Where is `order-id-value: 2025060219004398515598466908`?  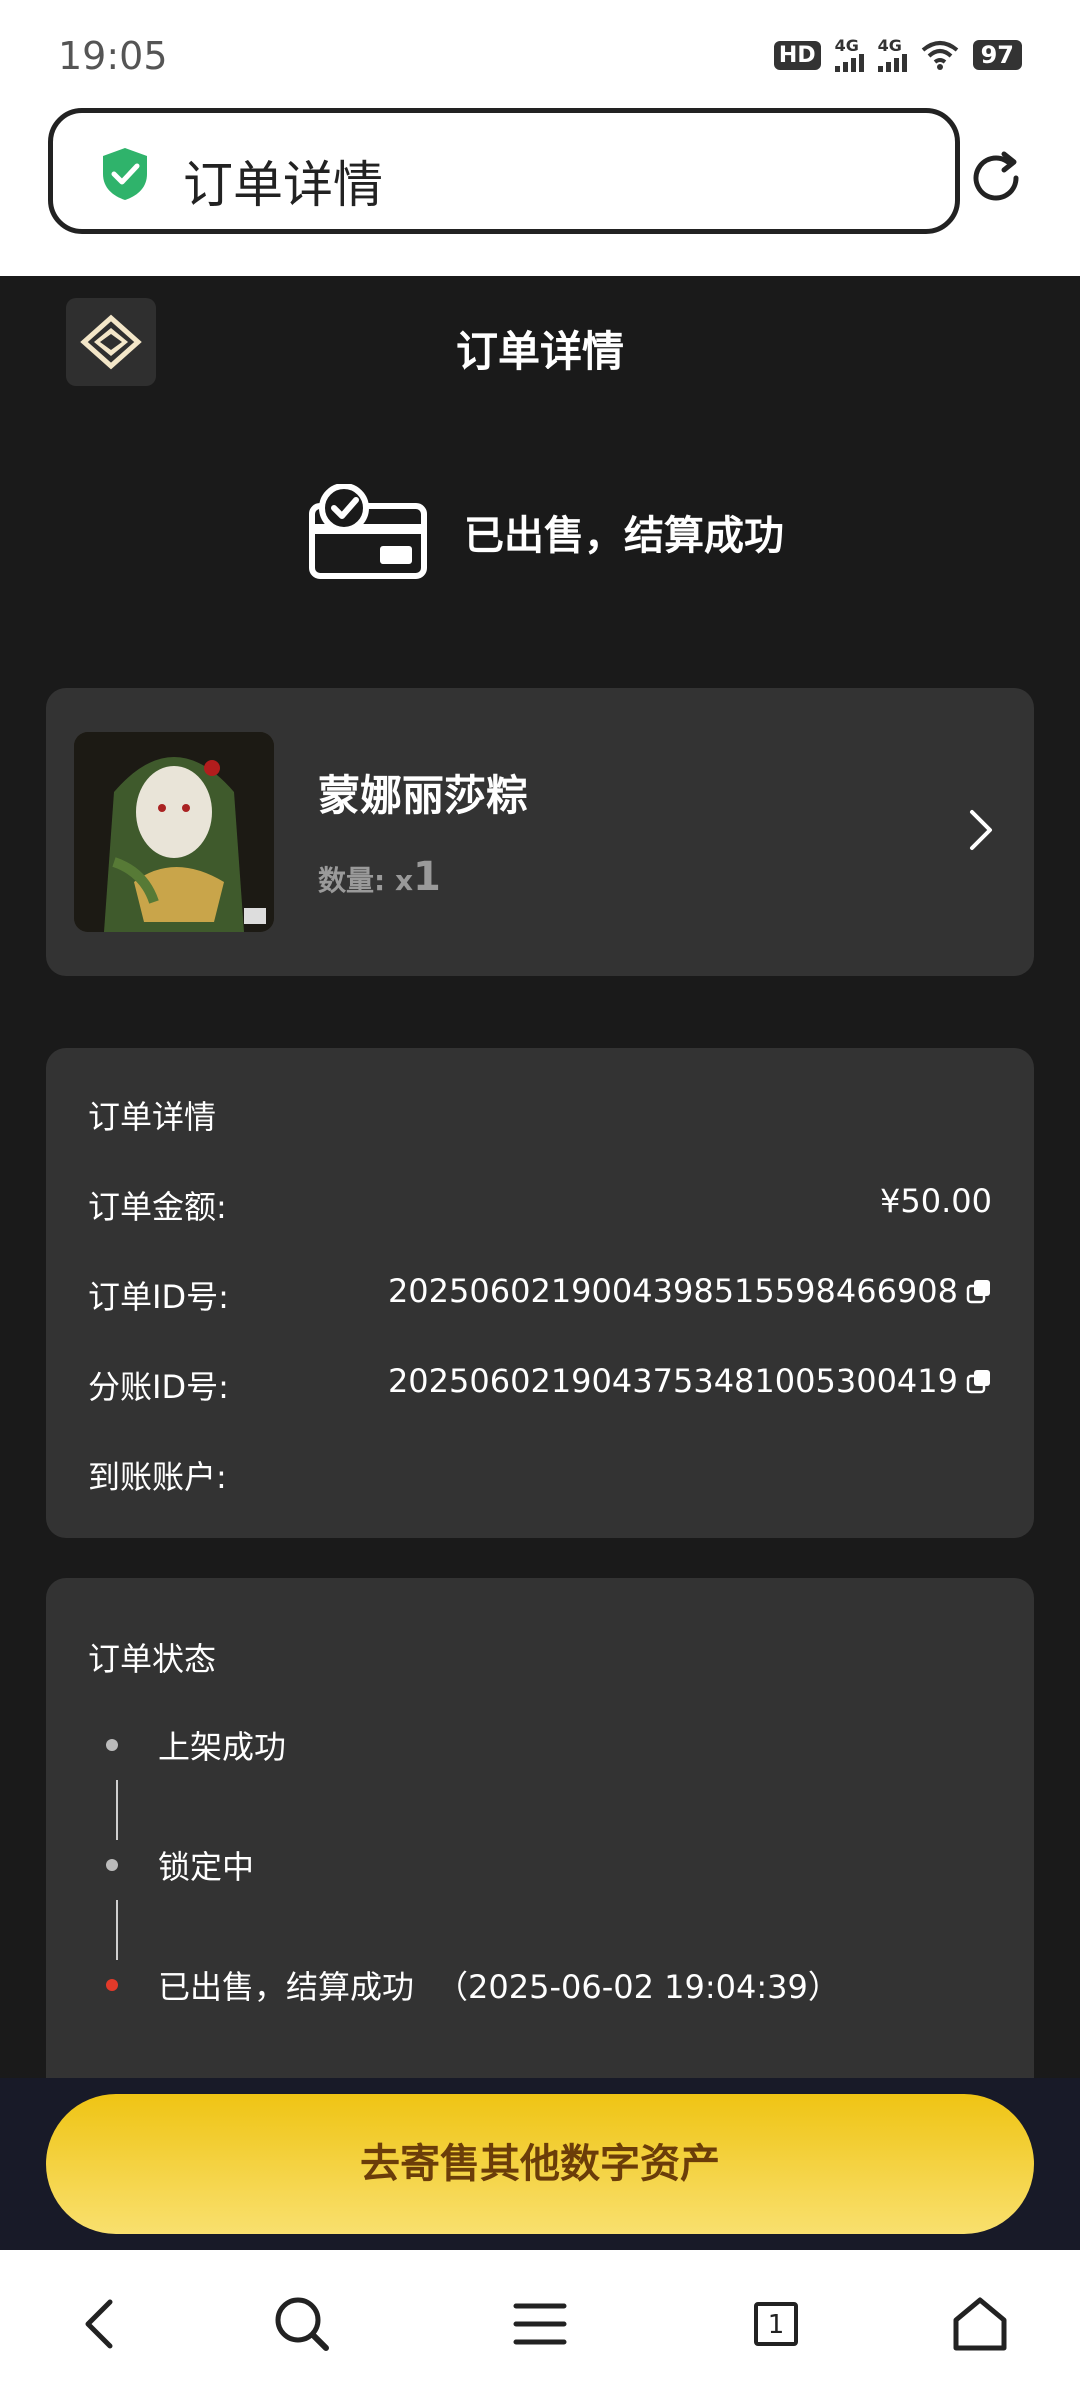
order-id-value: 2025060219004398515598466908 is located at coordinates (672, 1291).